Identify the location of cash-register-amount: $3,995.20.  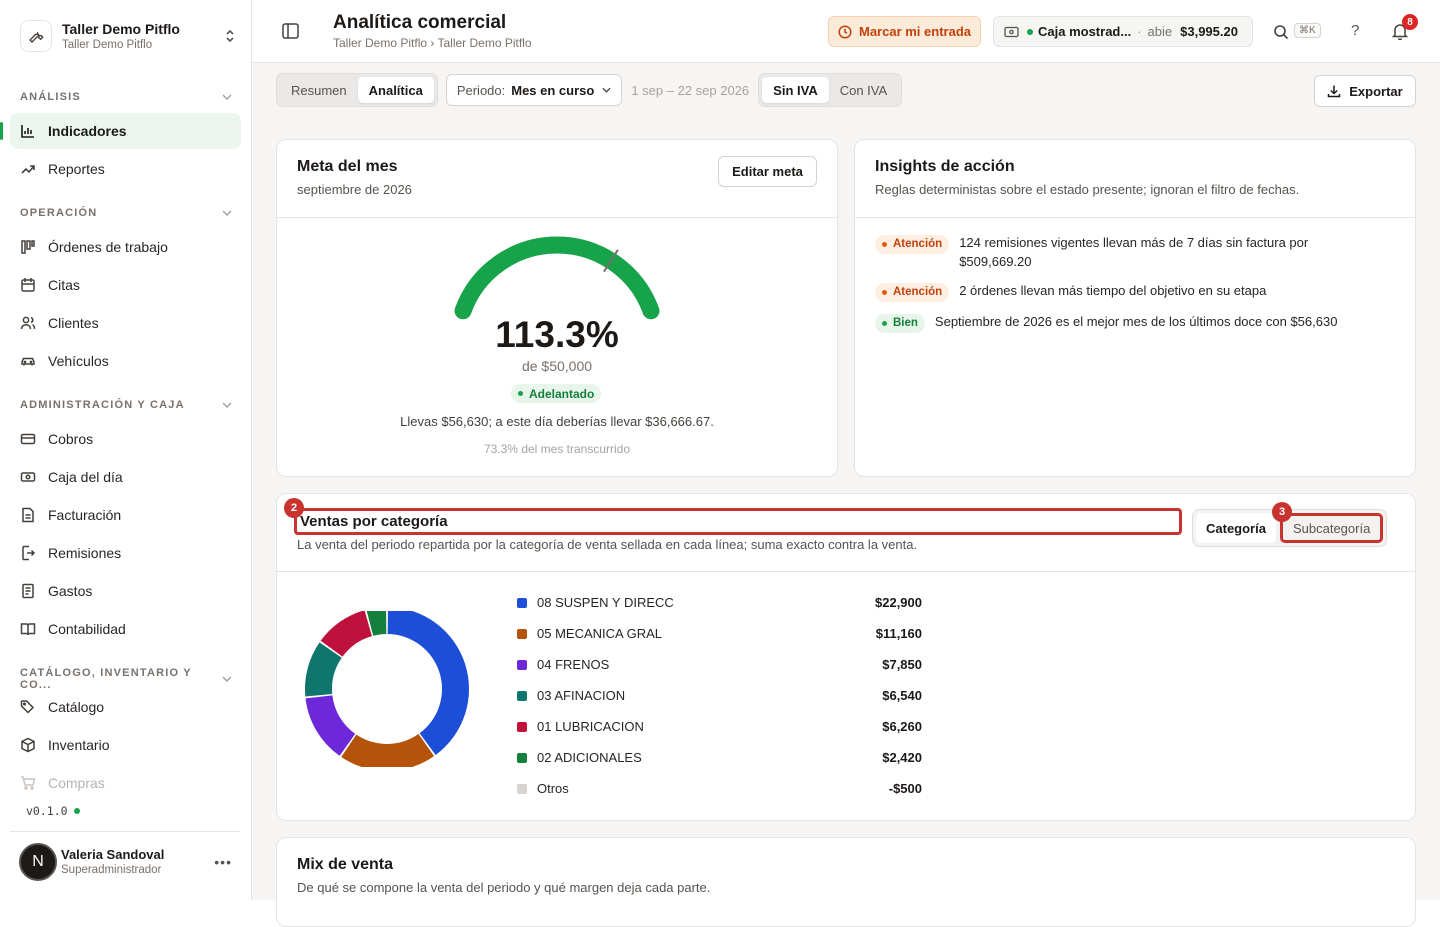
(1209, 31).